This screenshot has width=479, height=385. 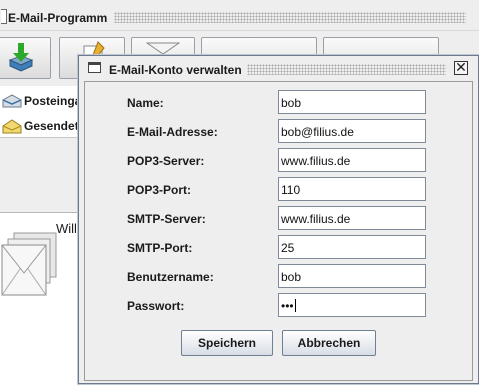 What do you see at coordinates (145, 103) in the screenshot?
I see `name-label: Name:` at bounding box center [145, 103].